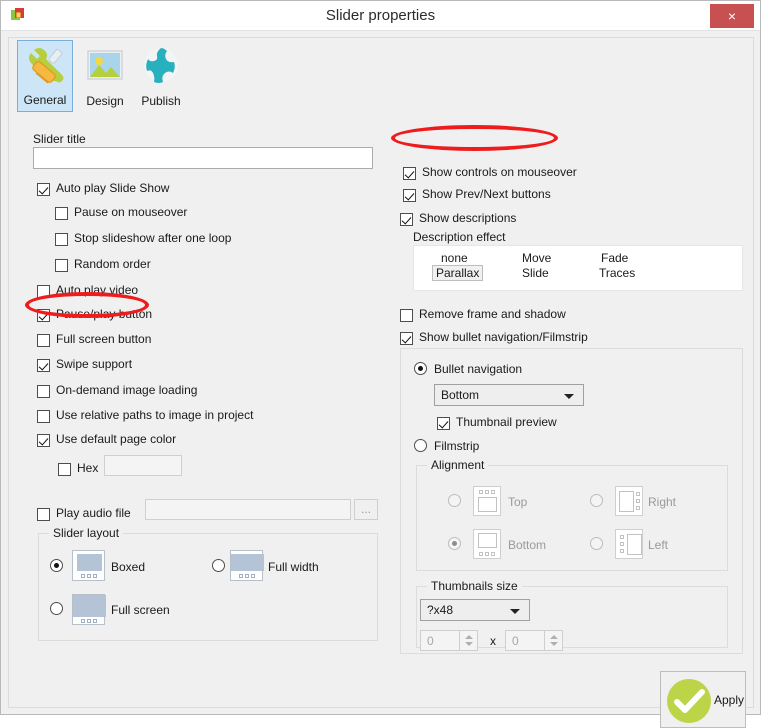 Image resolution: width=761 pixels, height=728 pixels. What do you see at coordinates (499, 172) in the screenshot?
I see `show-controls-on-mouseover-label: Show controls on mouseover` at bounding box center [499, 172].